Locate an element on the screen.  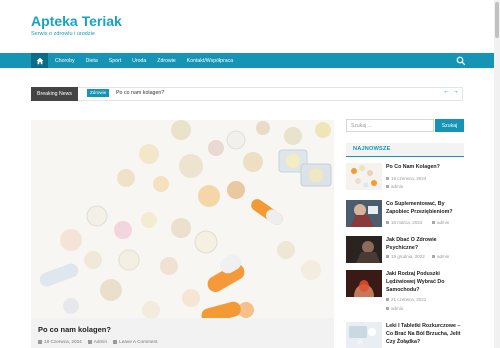
post-date: 18 czerwca, 2024 is located at coordinates (406, 178).